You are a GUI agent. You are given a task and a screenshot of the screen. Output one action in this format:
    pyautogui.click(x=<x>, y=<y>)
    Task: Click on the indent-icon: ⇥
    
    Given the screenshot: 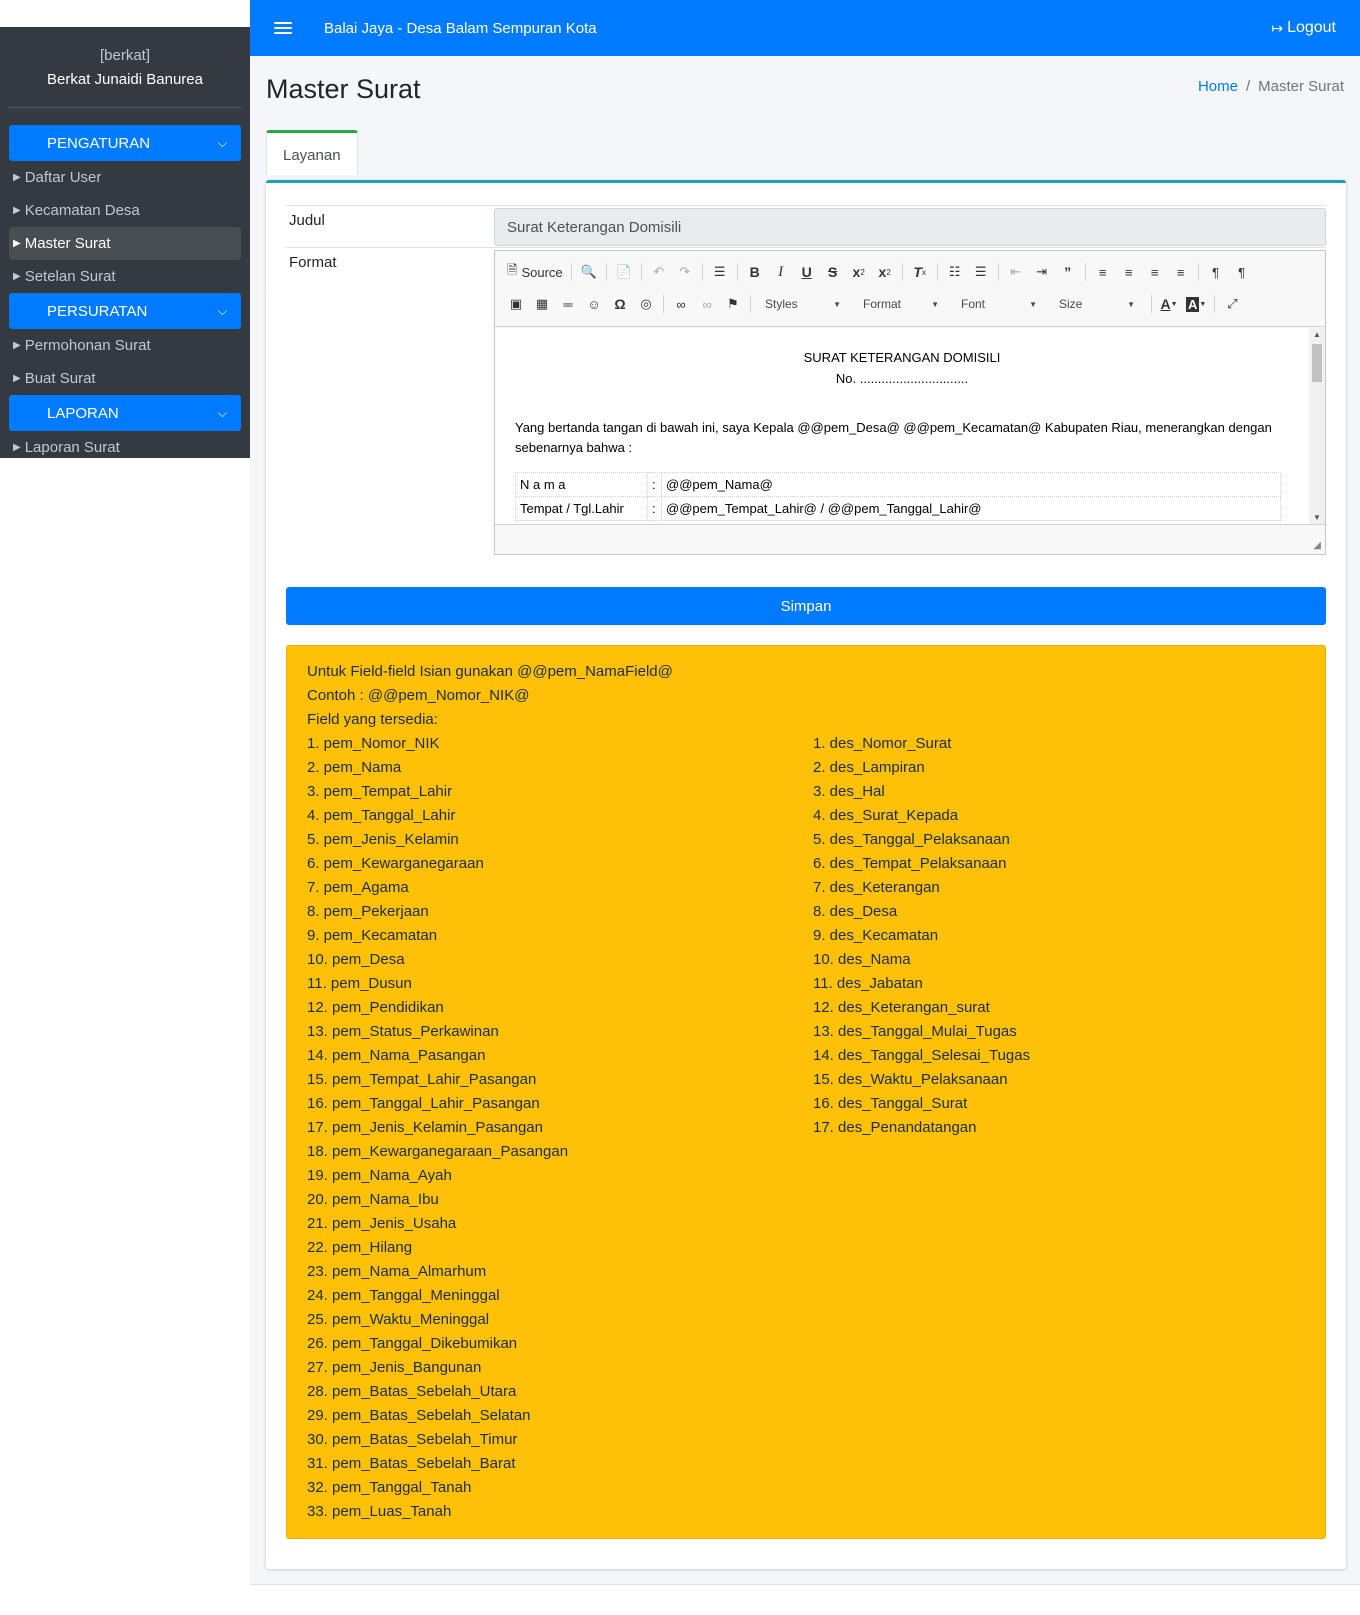 What is the action you would take?
    pyautogui.click(x=1042, y=272)
    